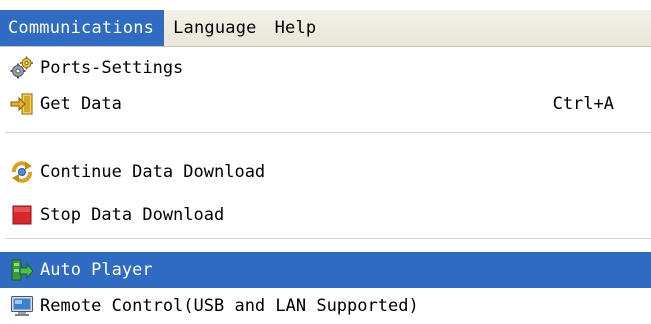 This screenshot has height=324, width=651. What do you see at coordinates (96, 270) in the screenshot?
I see `menu-item-label: Auto Player` at bounding box center [96, 270].